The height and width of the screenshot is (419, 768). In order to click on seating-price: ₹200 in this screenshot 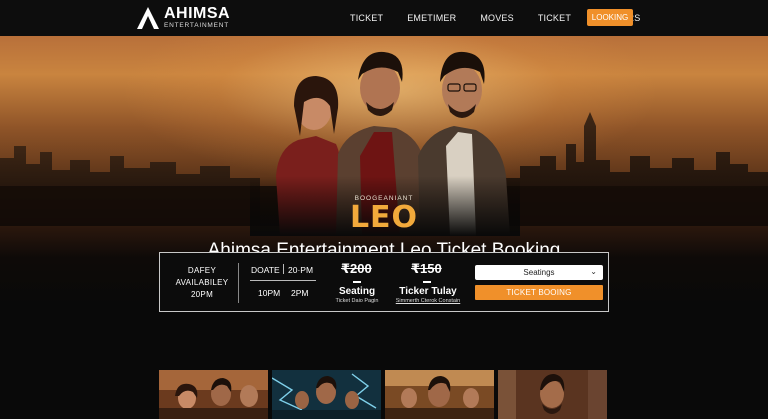, I will do `click(356, 268)`.